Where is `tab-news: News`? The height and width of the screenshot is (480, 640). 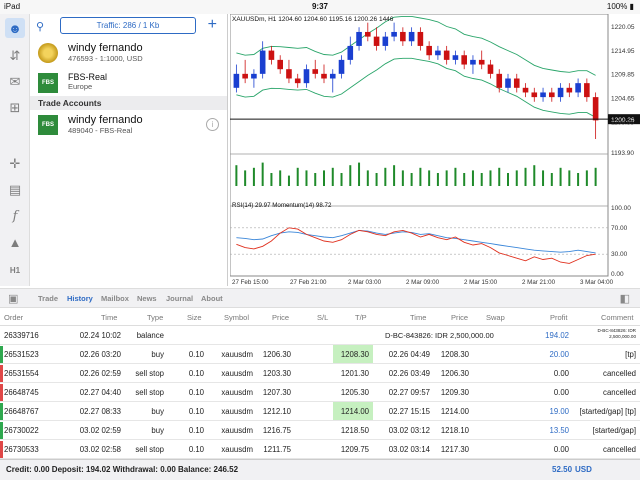 tab-news: News is located at coordinates (147, 298).